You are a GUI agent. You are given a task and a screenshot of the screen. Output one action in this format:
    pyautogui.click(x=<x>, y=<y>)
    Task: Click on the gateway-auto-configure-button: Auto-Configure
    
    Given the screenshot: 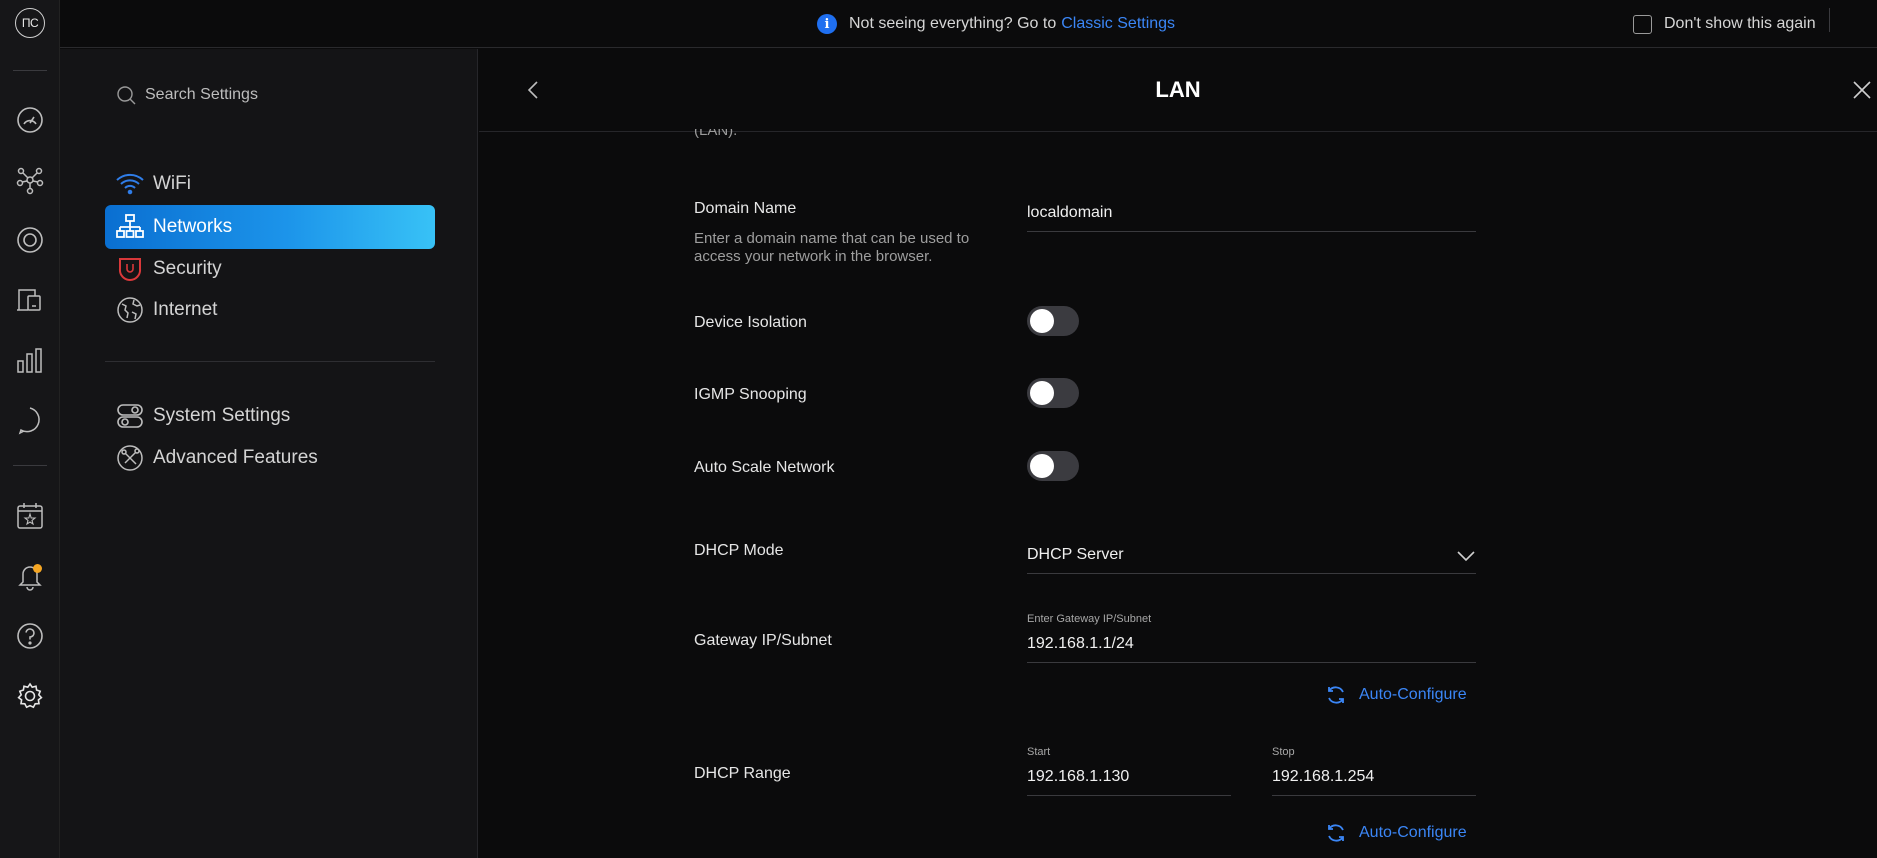 What is the action you would take?
    pyautogui.click(x=1396, y=695)
    